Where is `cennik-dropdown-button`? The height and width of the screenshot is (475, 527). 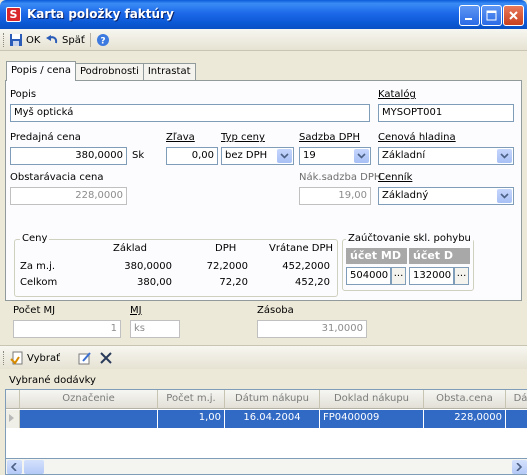
cennik-dropdown-button is located at coordinates (504, 196).